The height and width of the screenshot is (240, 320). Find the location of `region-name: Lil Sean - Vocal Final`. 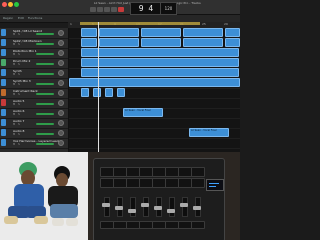

region-name: Lil Sean - Vocal Final is located at coordinates (204, 130).